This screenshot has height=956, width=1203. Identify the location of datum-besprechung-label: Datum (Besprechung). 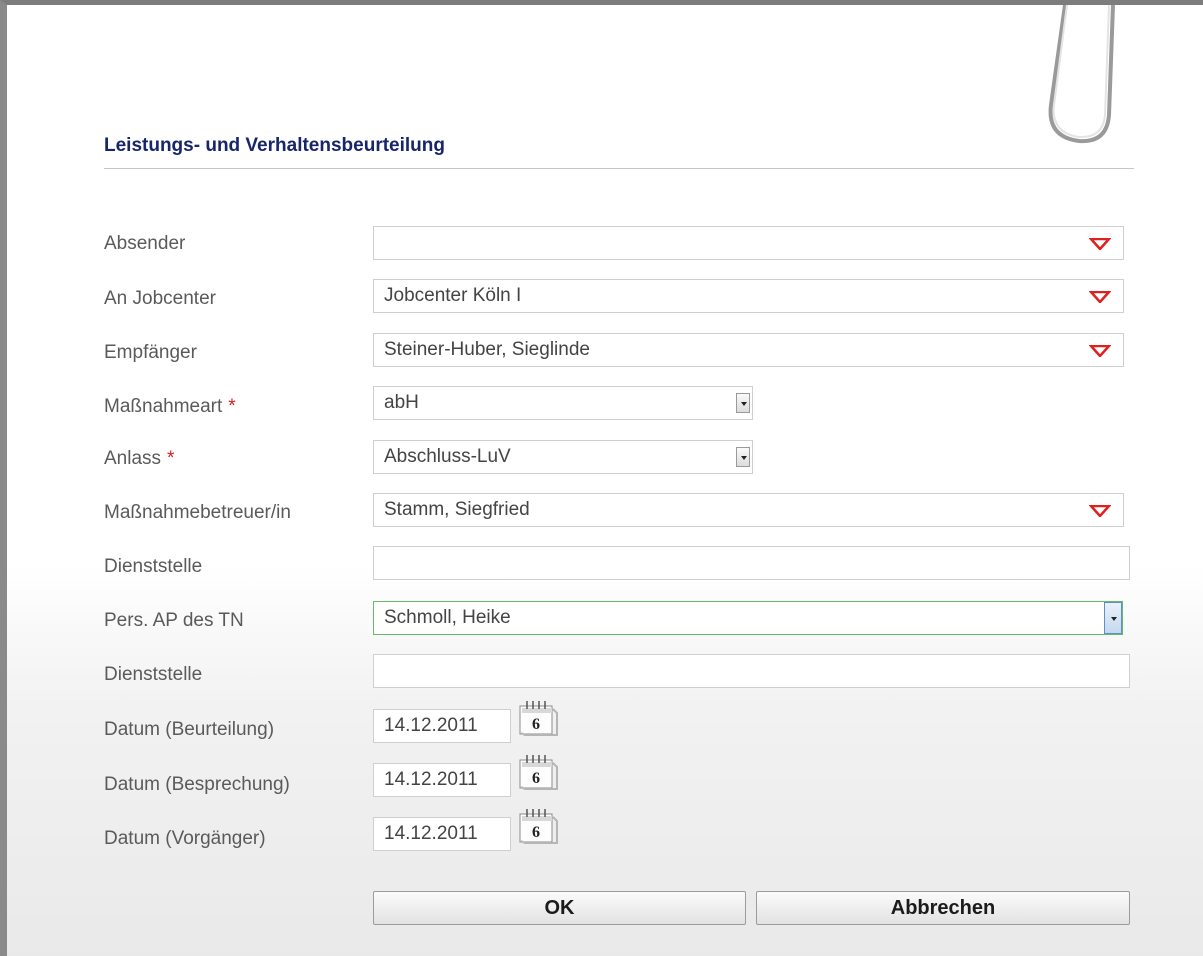
(197, 784).